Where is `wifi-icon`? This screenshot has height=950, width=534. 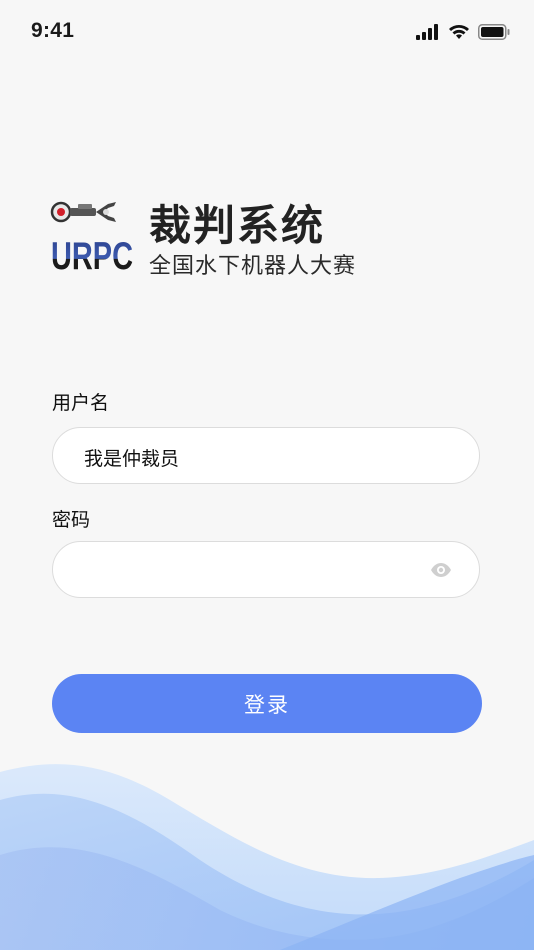
wifi-icon is located at coordinates (459, 32).